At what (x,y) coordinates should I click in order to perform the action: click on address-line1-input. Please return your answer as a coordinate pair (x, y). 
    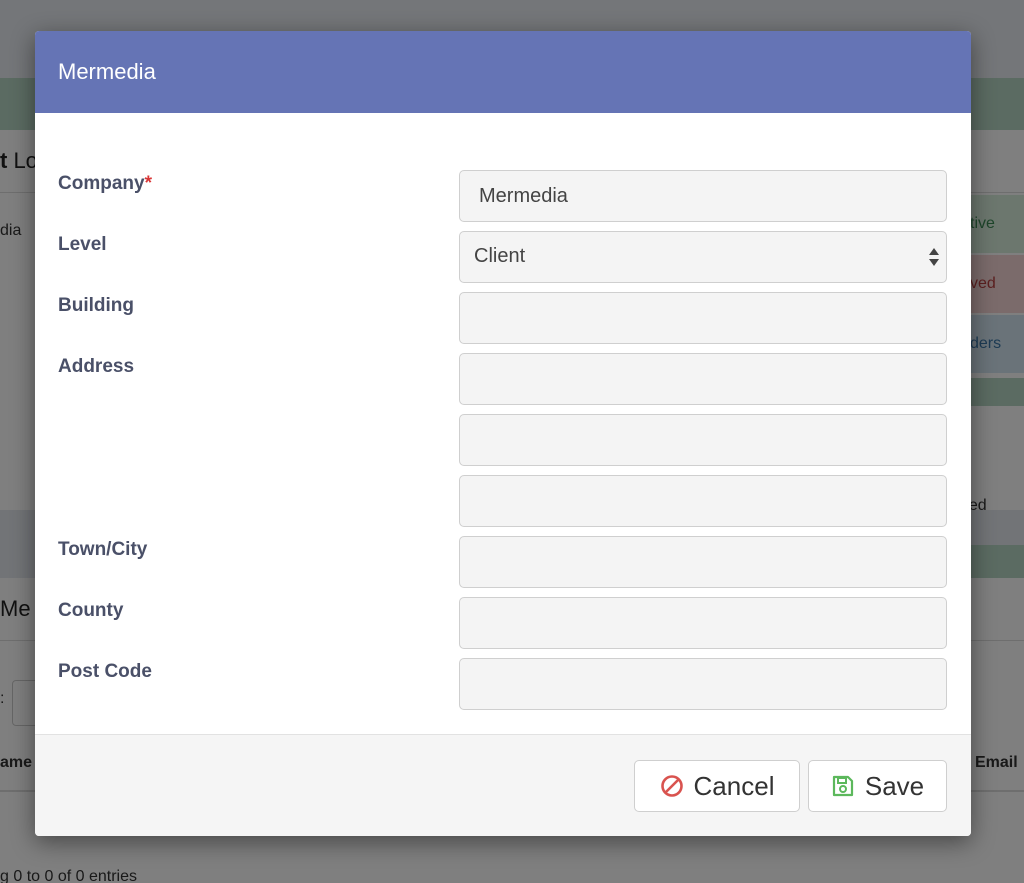
    Looking at the image, I should click on (703, 379).